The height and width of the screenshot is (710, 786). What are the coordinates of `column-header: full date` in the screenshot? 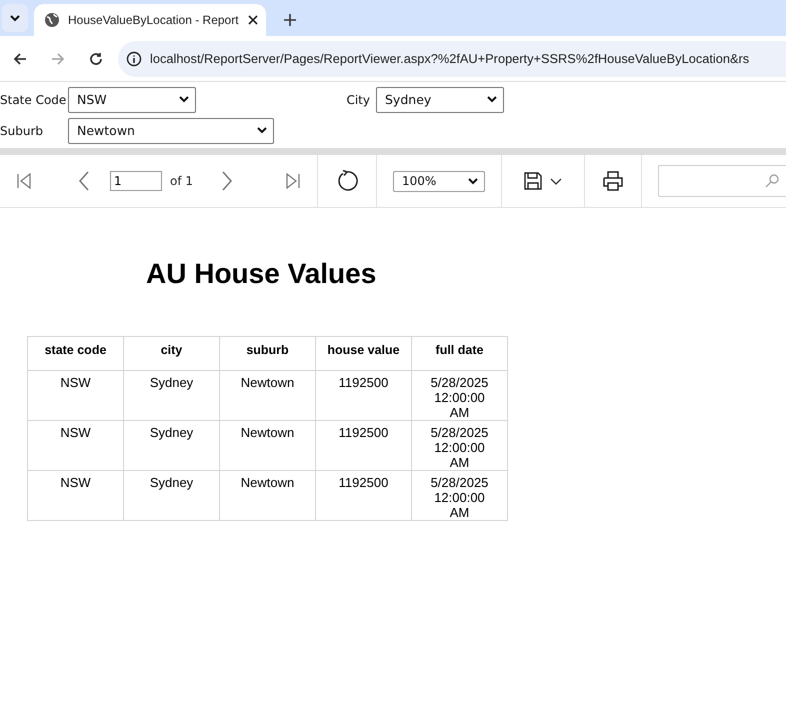 It's located at (460, 353).